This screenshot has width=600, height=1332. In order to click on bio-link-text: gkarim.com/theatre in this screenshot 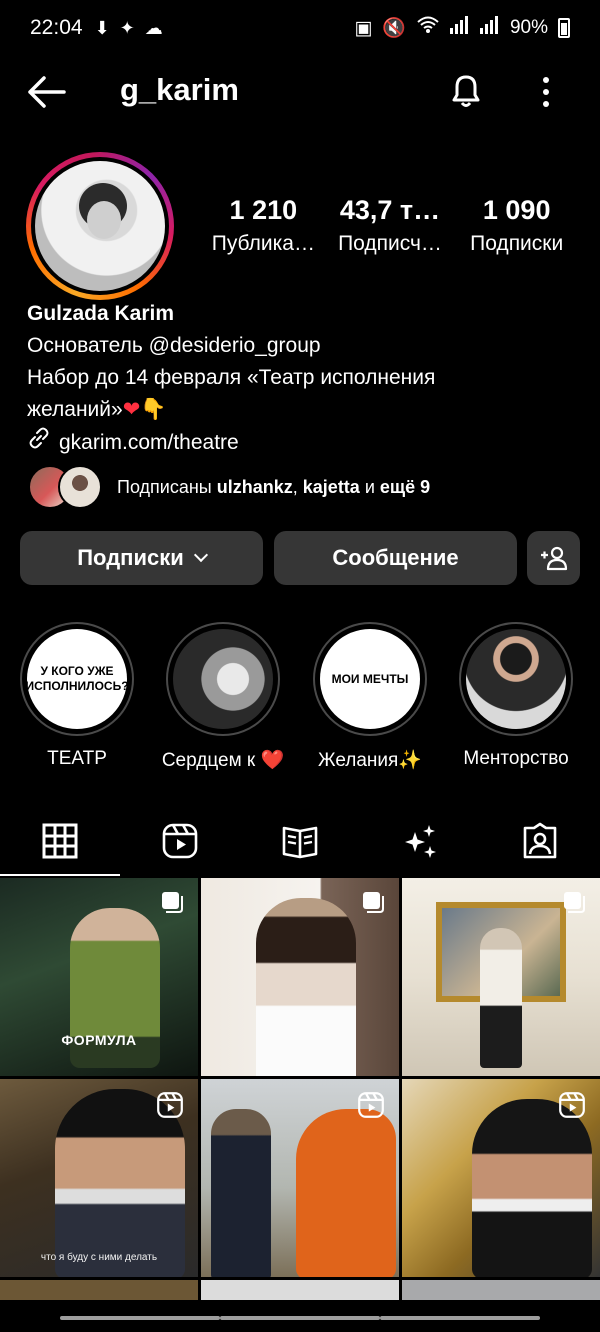, I will do `click(149, 442)`.